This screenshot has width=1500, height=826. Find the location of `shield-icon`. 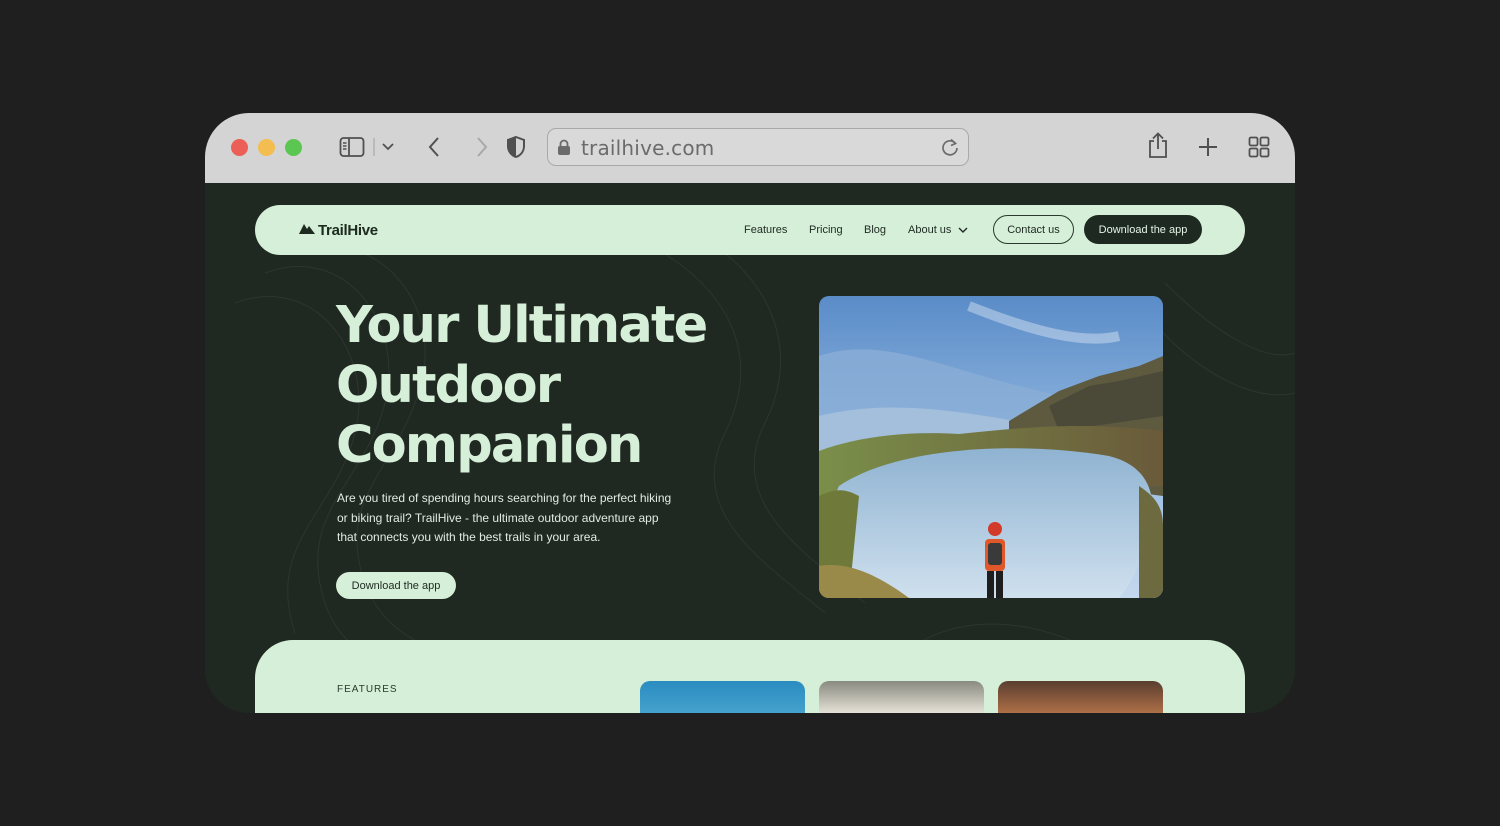

shield-icon is located at coordinates (516, 147).